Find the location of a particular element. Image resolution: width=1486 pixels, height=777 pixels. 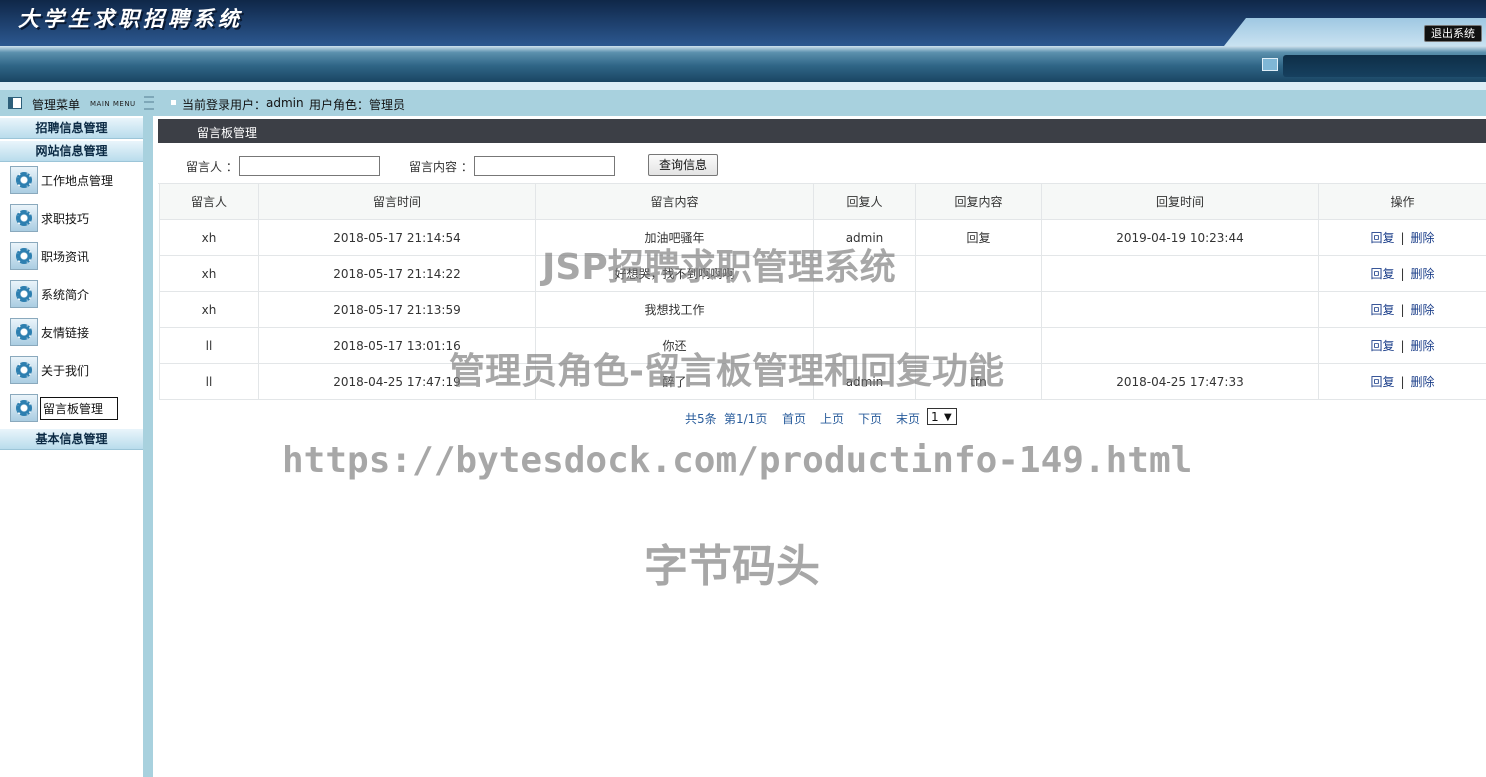

column-header: 留言时间 is located at coordinates (397, 201).